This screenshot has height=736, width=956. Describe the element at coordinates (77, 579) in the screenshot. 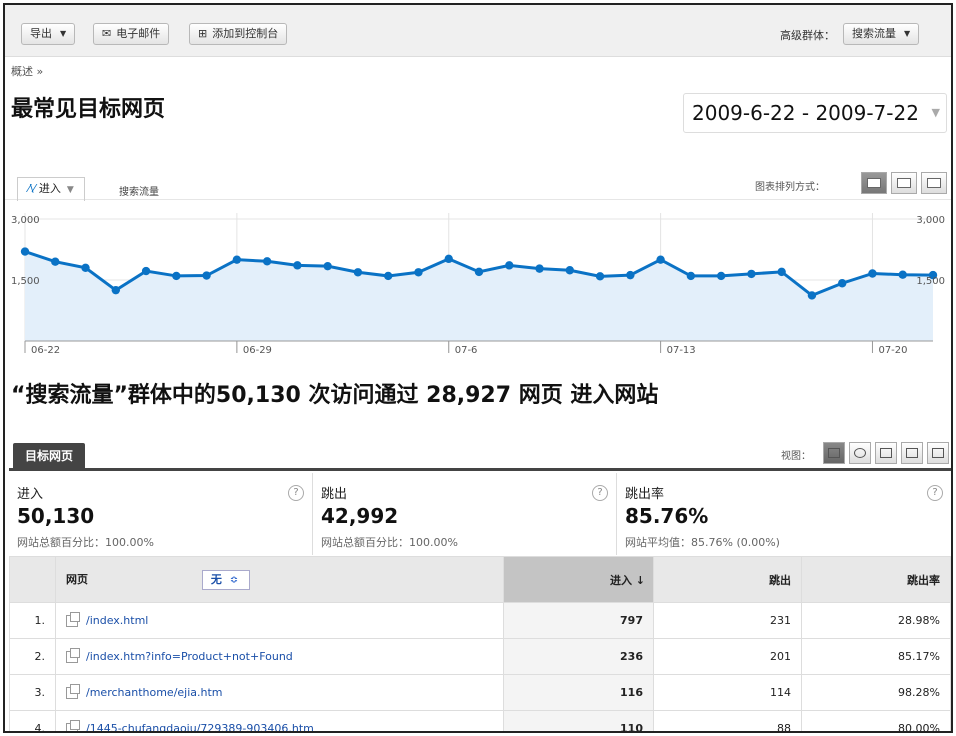

I see `page-header-label: 网页` at that location.